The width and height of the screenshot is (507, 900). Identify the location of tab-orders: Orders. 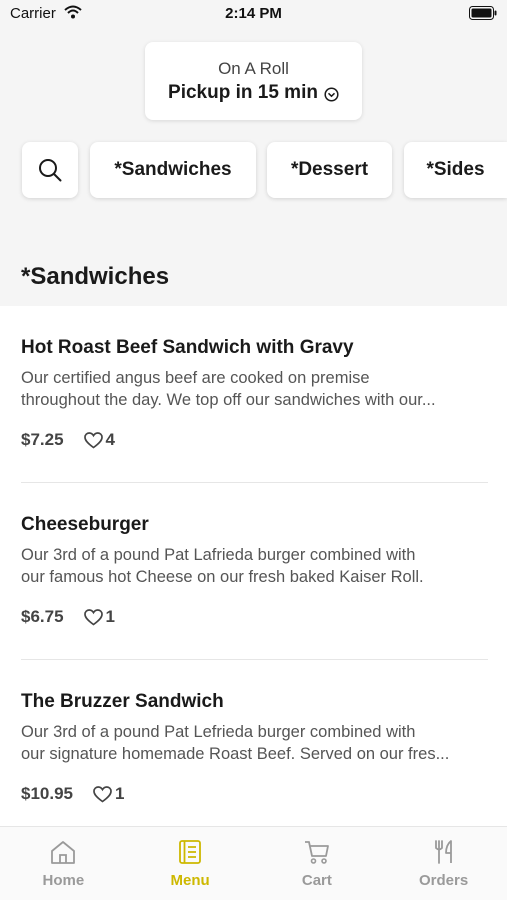
(443, 863).